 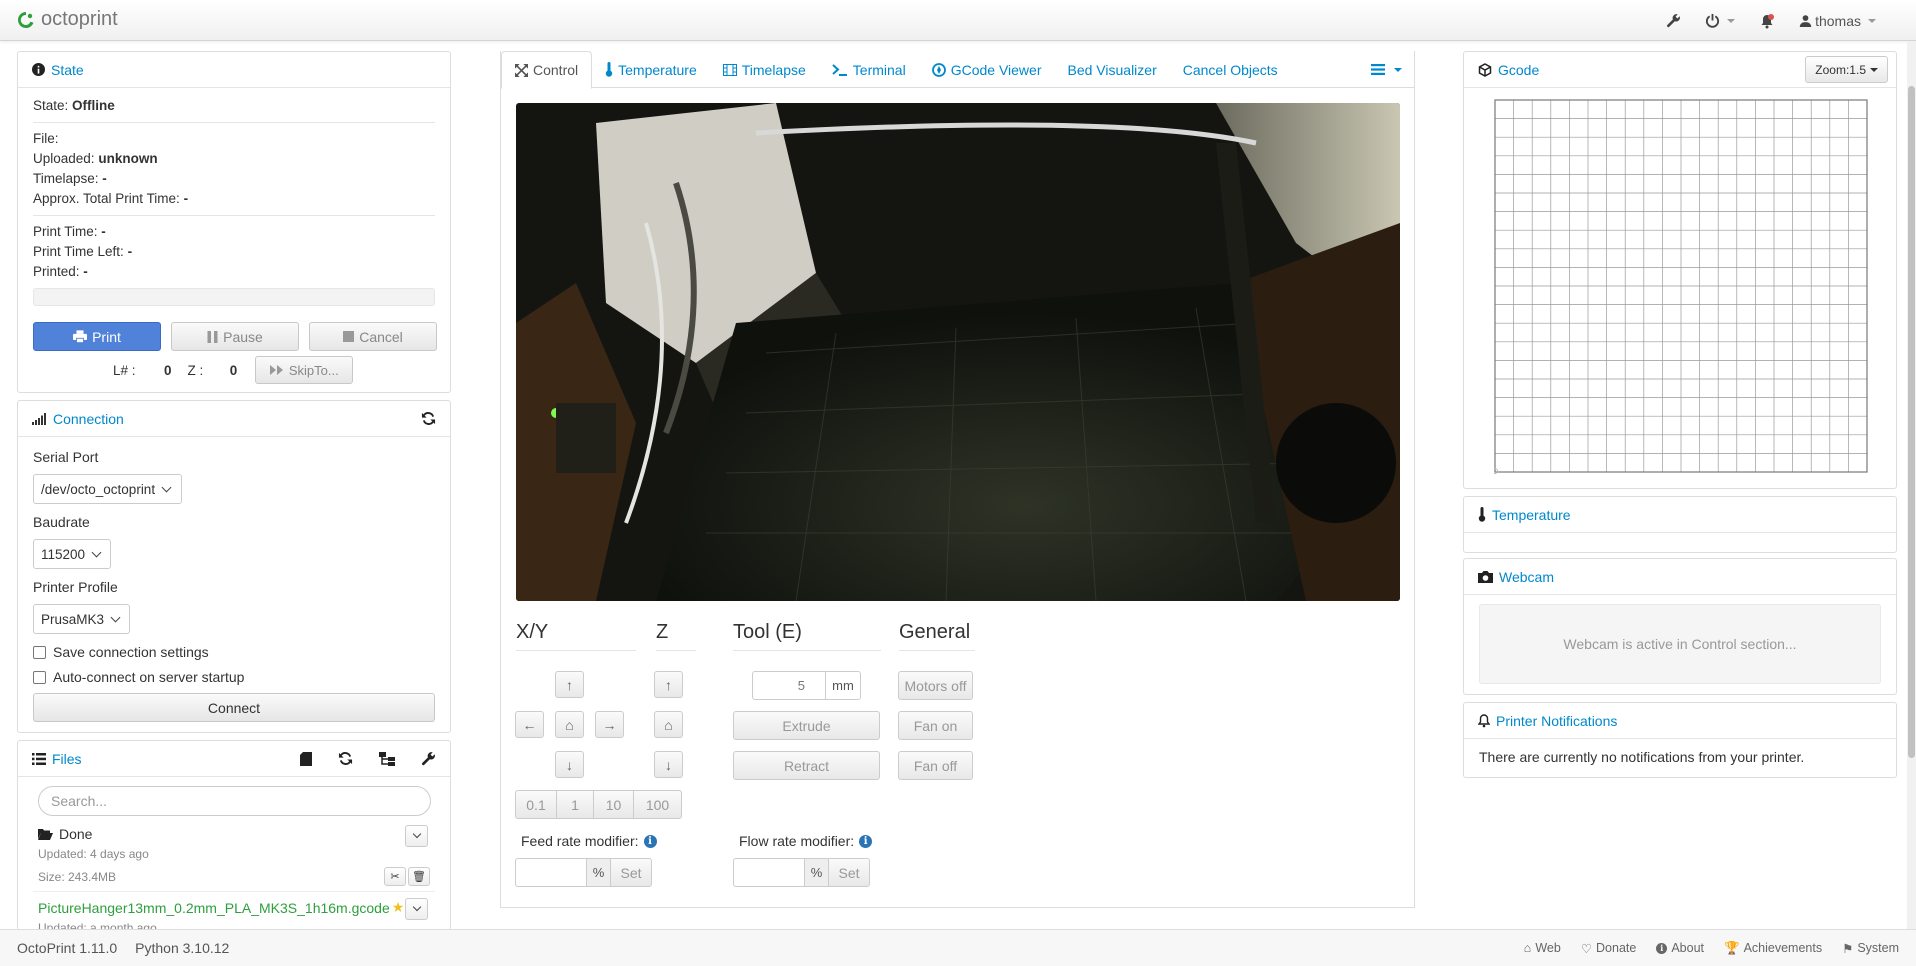 What do you see at coordinates (39, 652) in the screenshot?
I see `save-settings-checkbox` at bounding box center [39, 652].